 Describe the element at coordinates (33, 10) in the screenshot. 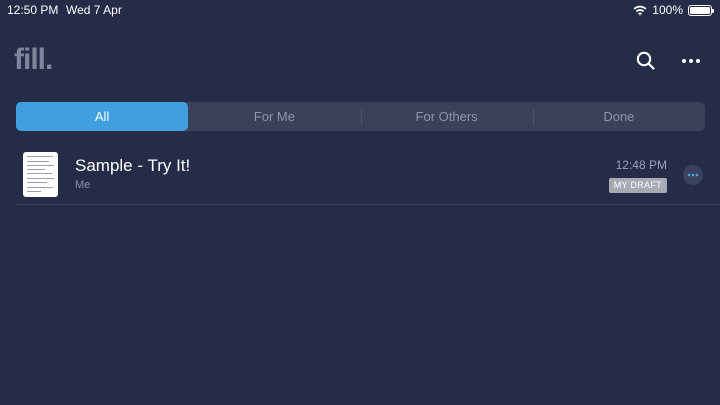

I see `status-time: 12:50 PM` at that location.